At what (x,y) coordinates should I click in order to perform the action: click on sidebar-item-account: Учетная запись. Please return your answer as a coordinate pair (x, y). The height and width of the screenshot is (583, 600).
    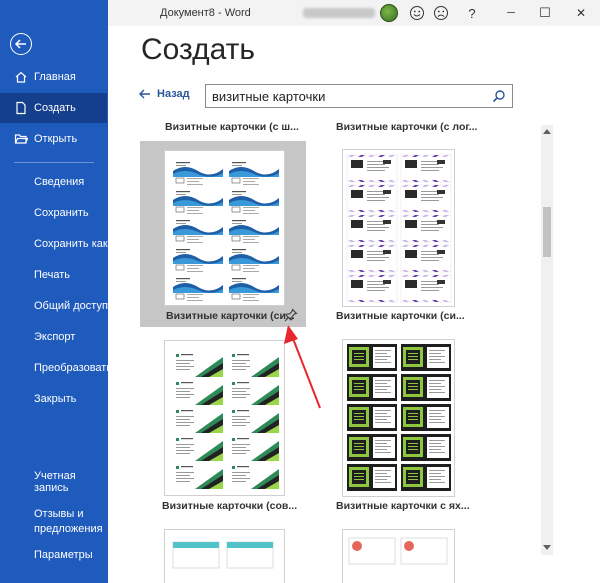
    Looking at the image, I should click on (54, 482).